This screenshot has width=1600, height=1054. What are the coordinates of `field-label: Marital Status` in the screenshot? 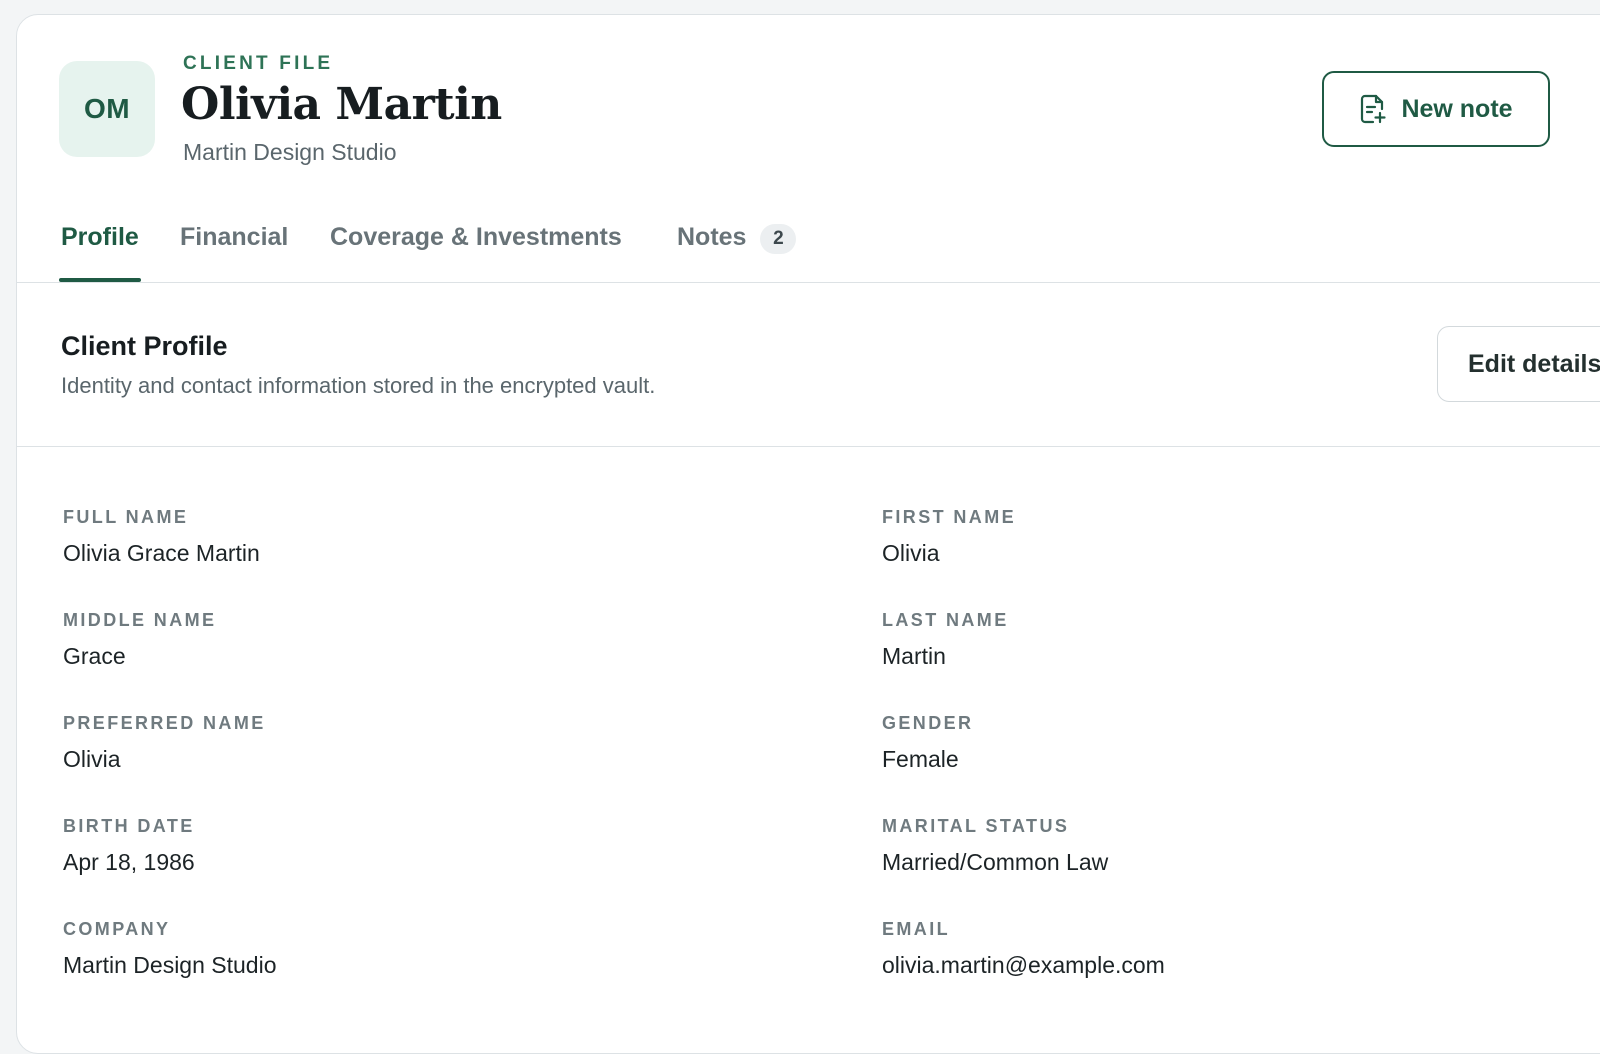 It's located at (976, 826).